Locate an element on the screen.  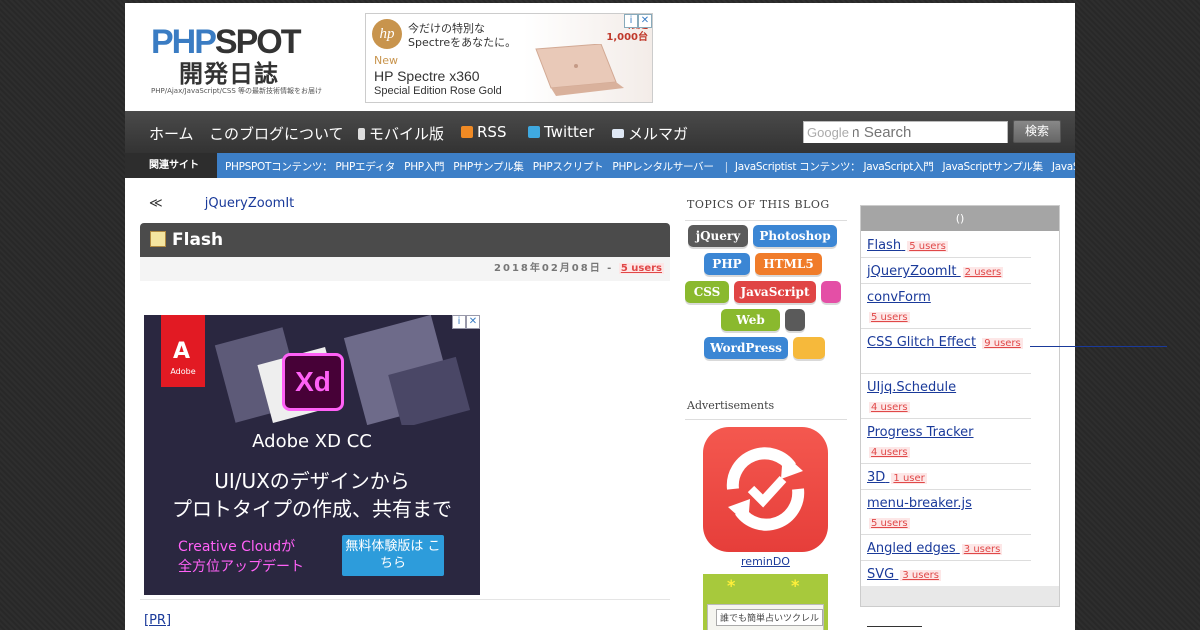
nav-mailmag: メルマガ is located at coordinates (650, 133).